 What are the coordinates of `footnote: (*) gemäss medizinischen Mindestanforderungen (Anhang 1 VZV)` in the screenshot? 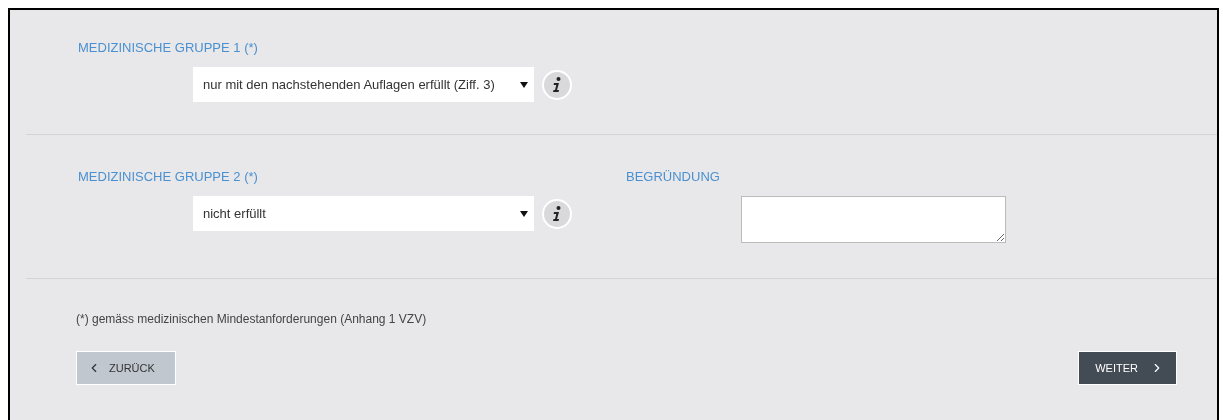 It's located at (252, 319).